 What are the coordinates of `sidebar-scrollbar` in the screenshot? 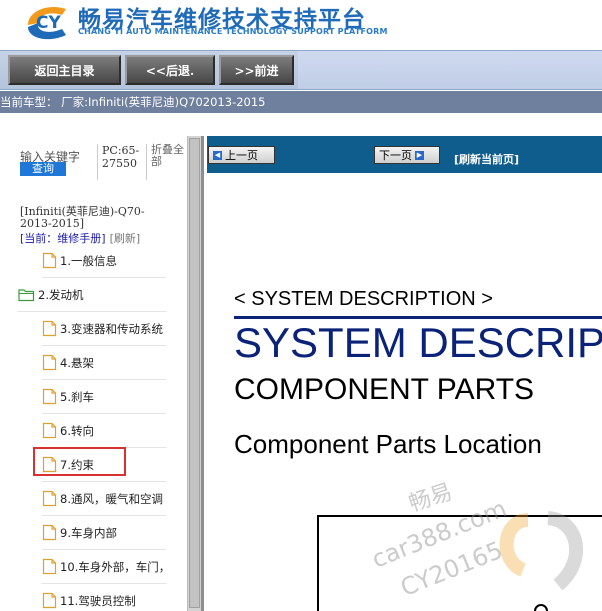 It's located at (194, 373).